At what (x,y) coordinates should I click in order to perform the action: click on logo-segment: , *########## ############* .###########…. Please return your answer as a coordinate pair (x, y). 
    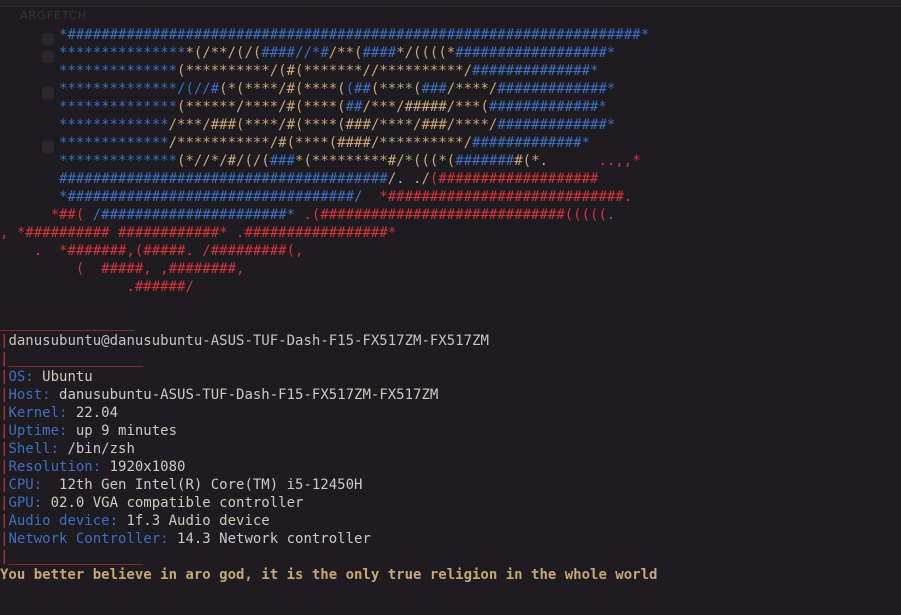
    Looking at the image, I should click on (198, 233).